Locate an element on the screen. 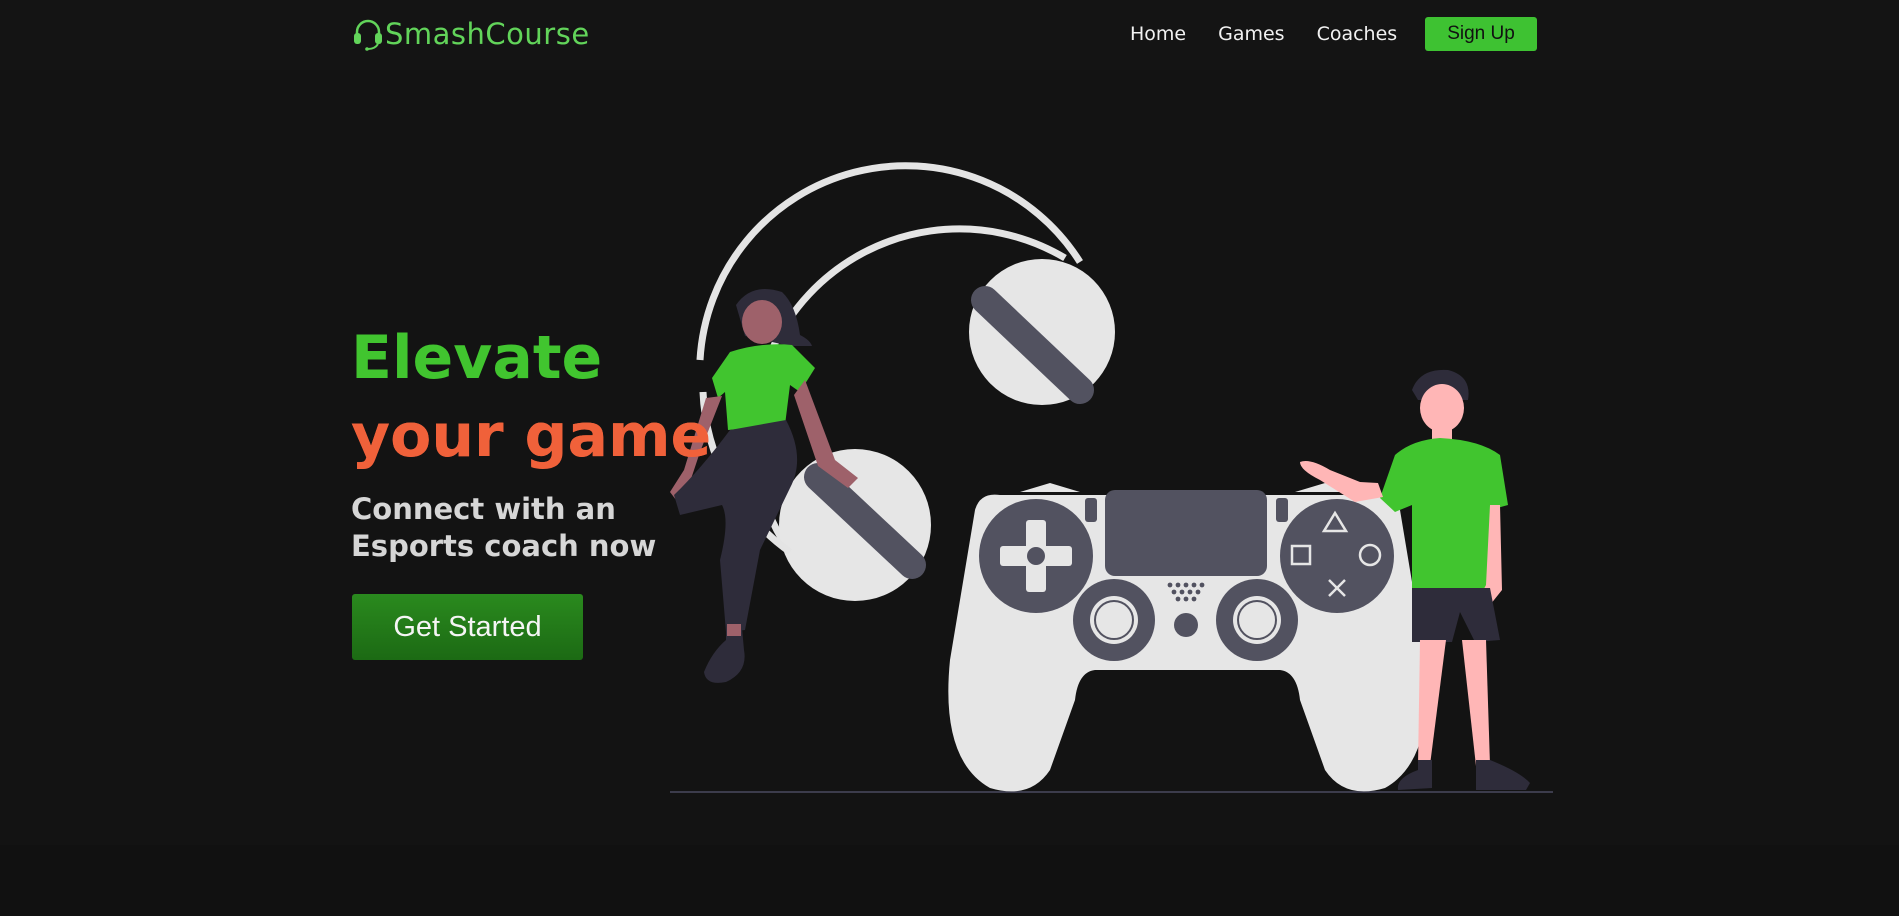 The image size is (1899, 916). hero-title-line-2: your game is located at coordinates (531, 436).